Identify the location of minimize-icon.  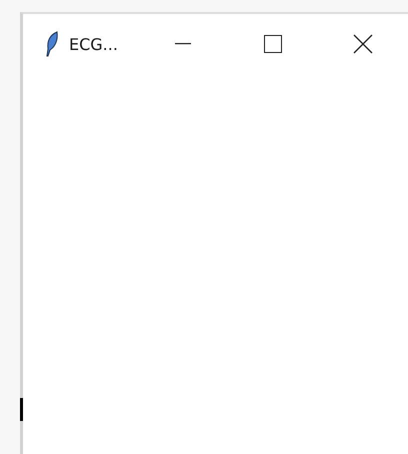
(183, 44).